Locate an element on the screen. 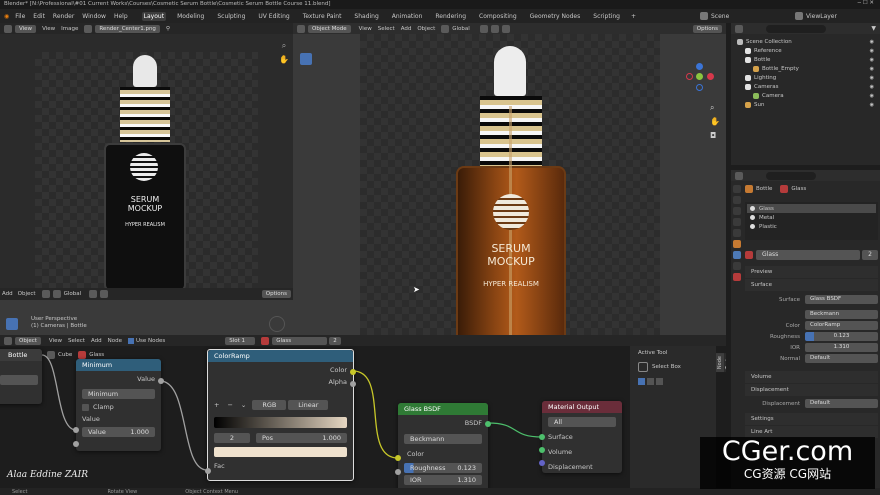  orientation-icon is located at coordinates (445, 28).